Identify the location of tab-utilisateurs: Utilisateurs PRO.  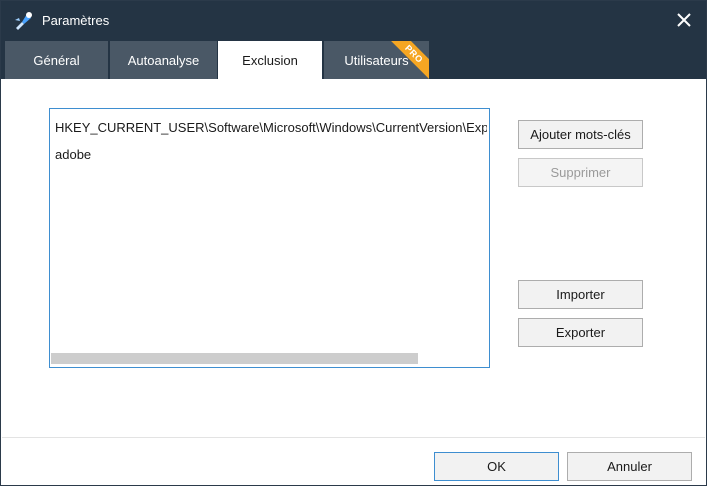
(376, 60).